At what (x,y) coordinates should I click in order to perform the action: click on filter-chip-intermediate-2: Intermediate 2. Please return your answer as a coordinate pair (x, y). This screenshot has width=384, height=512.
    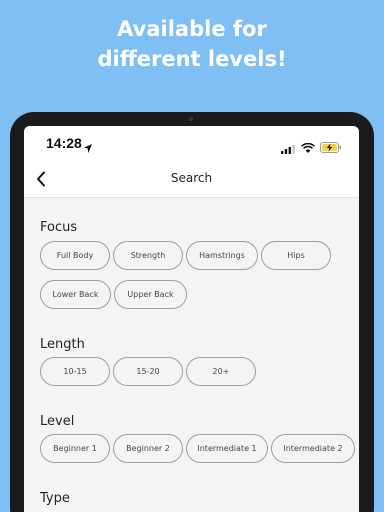
    Looking at the image, I should click on (313, 448).